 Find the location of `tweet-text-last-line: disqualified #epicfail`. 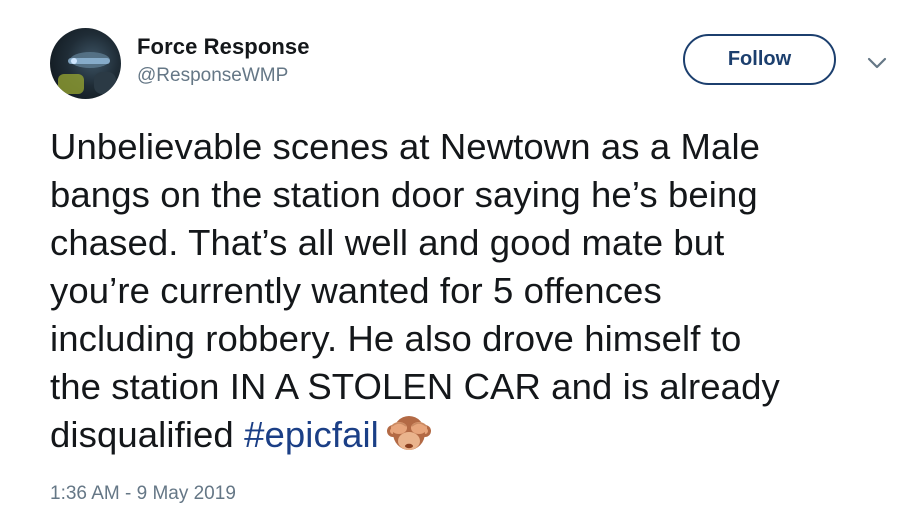

tweet-text-last-line: disqualified #epicfail is located at coordinates (460, 439).